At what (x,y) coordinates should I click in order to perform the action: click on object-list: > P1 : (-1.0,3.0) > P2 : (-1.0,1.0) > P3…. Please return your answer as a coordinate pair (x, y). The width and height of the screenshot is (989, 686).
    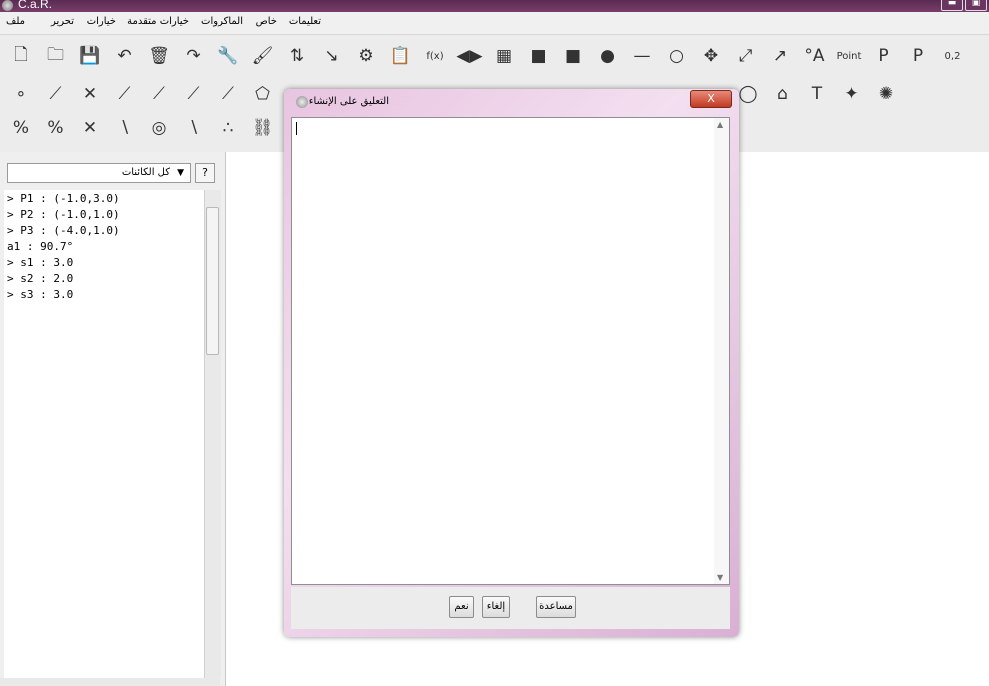
    Looking at the image, I should click on (104, 435).